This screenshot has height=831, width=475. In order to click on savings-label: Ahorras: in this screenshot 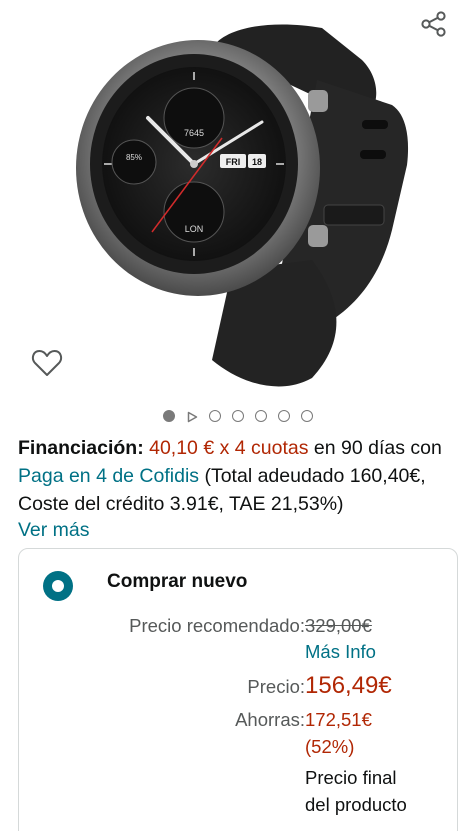, I will do `click(270, 719)`.